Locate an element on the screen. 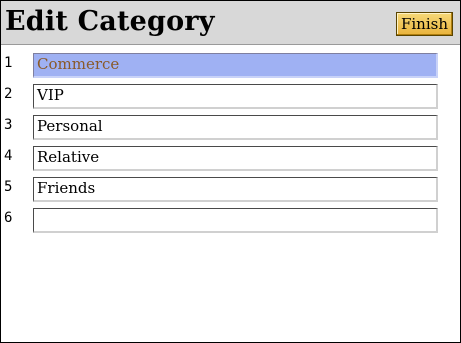 Image resolution: width=461 pixels, height=343 pixels. row-number: 3 is located at coordinates (8, 125).